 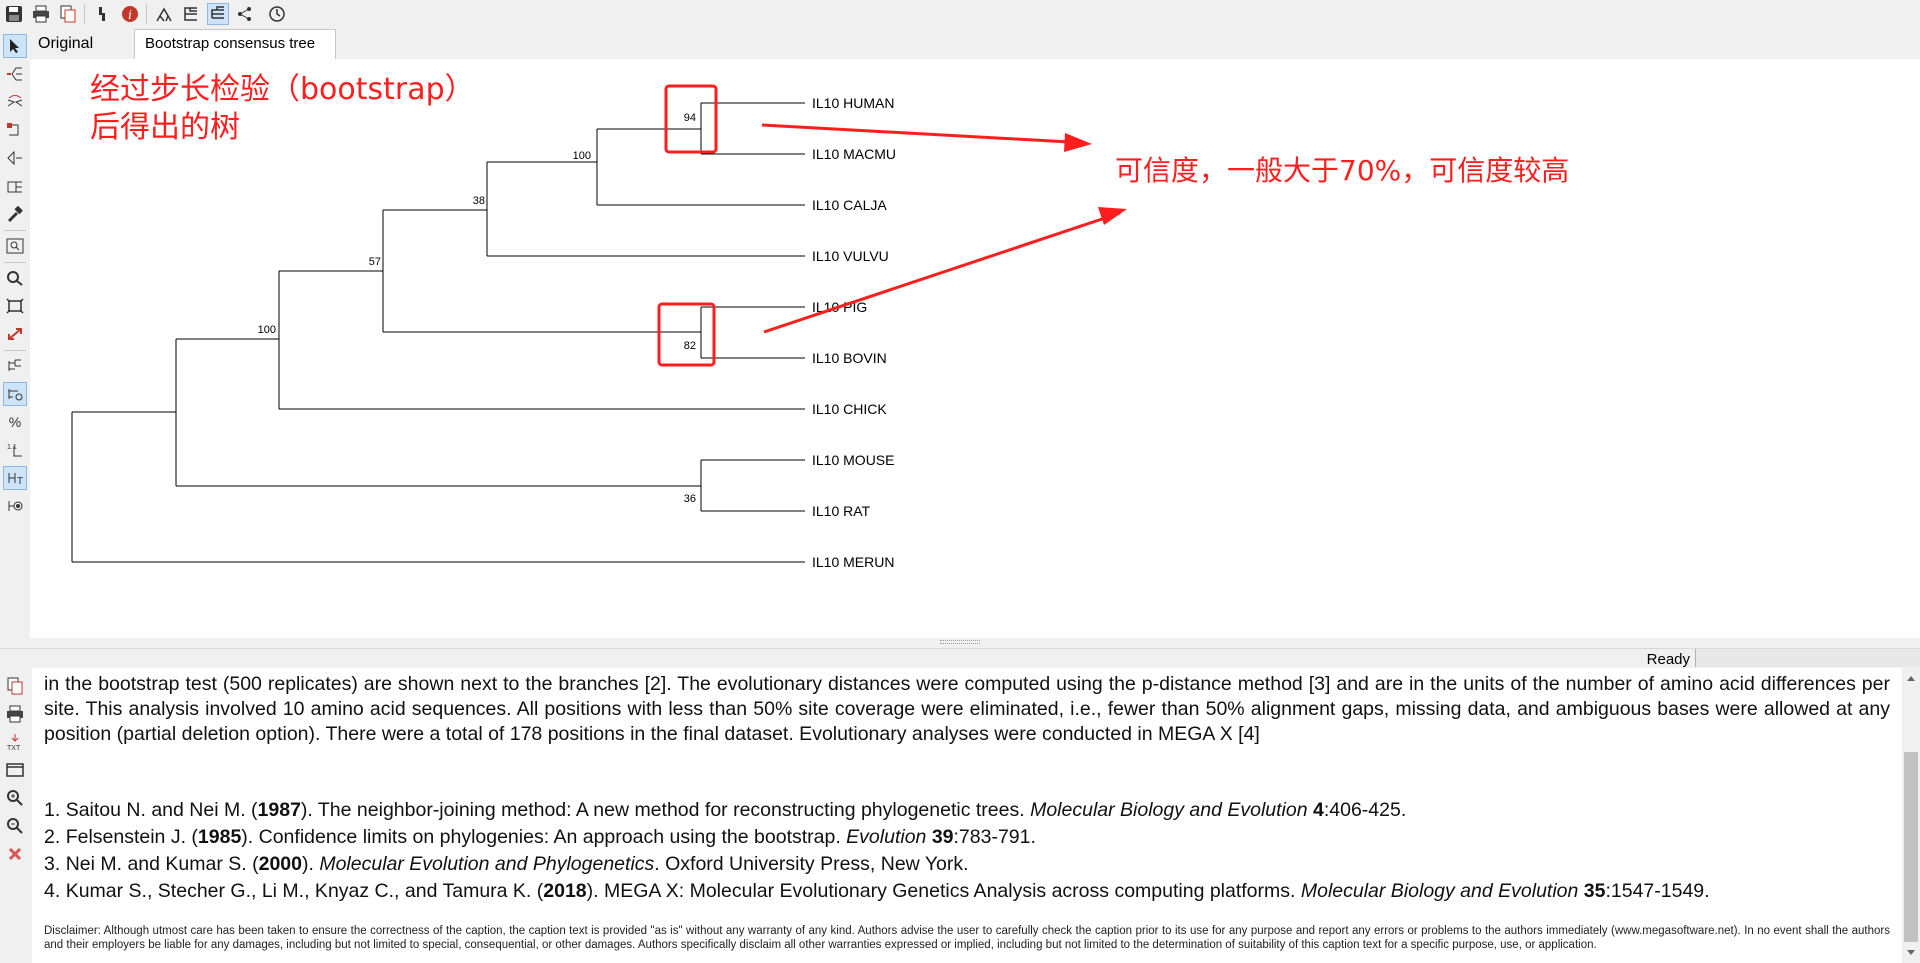 What do you see at coordinates (83, 55) in the screenshot?
I see `tab-original-tree: Original Tree` at bounding box center [83, 55].